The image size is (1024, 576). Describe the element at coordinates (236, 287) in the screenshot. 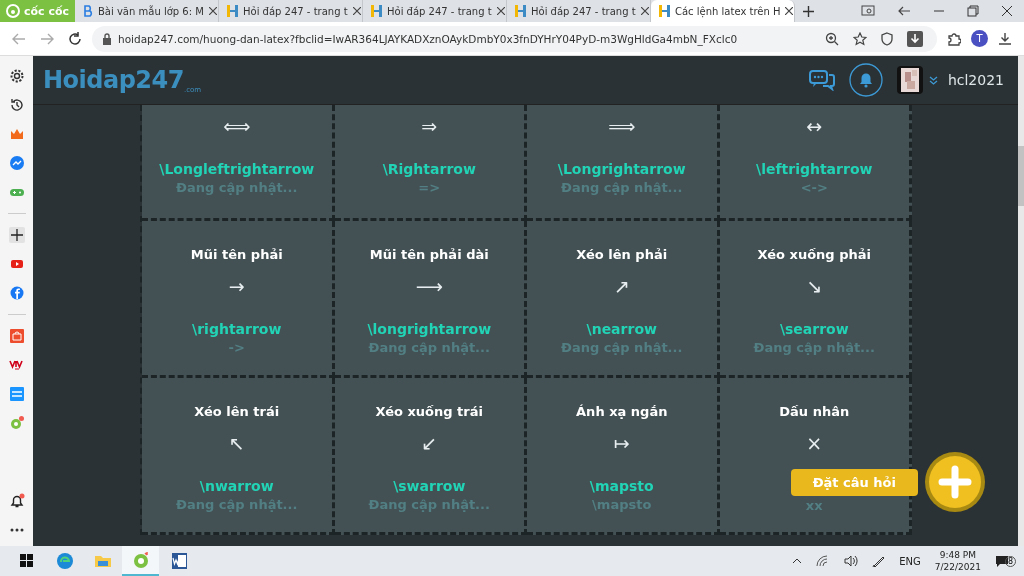

I see `symbol-glyph: →` at that location.